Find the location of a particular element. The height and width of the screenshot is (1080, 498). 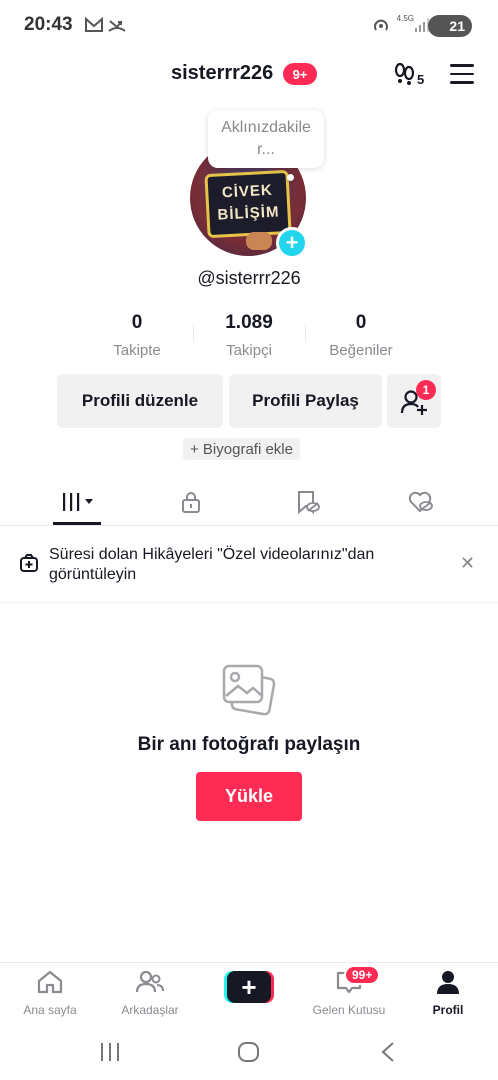

add-friend-button: 1 is located at coordinates (414, 401).